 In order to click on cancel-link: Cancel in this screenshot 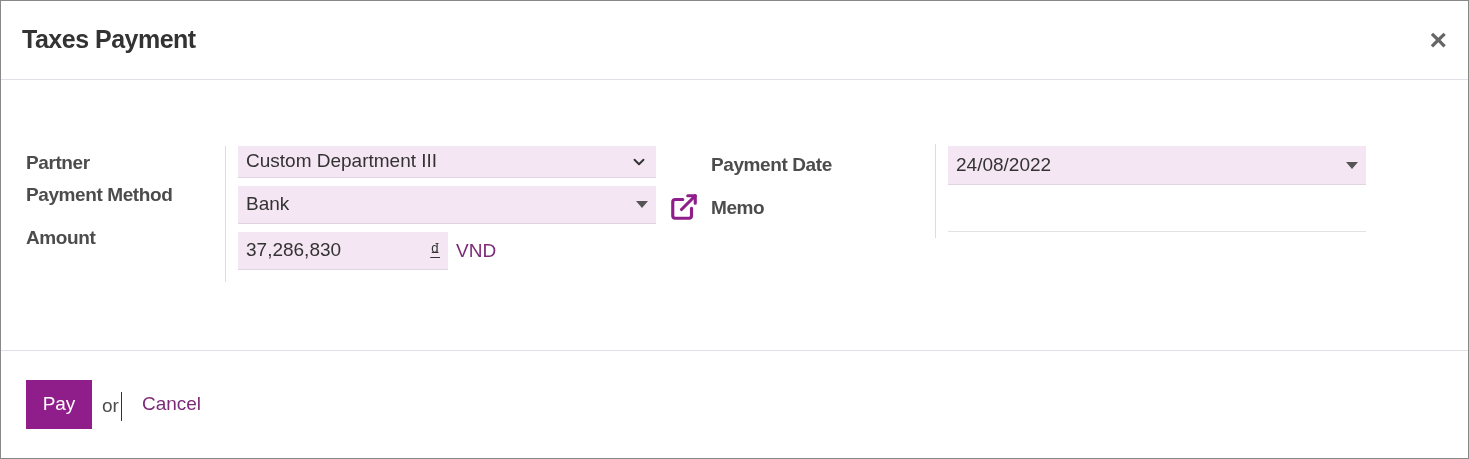, I will do `click(171, 404)`.